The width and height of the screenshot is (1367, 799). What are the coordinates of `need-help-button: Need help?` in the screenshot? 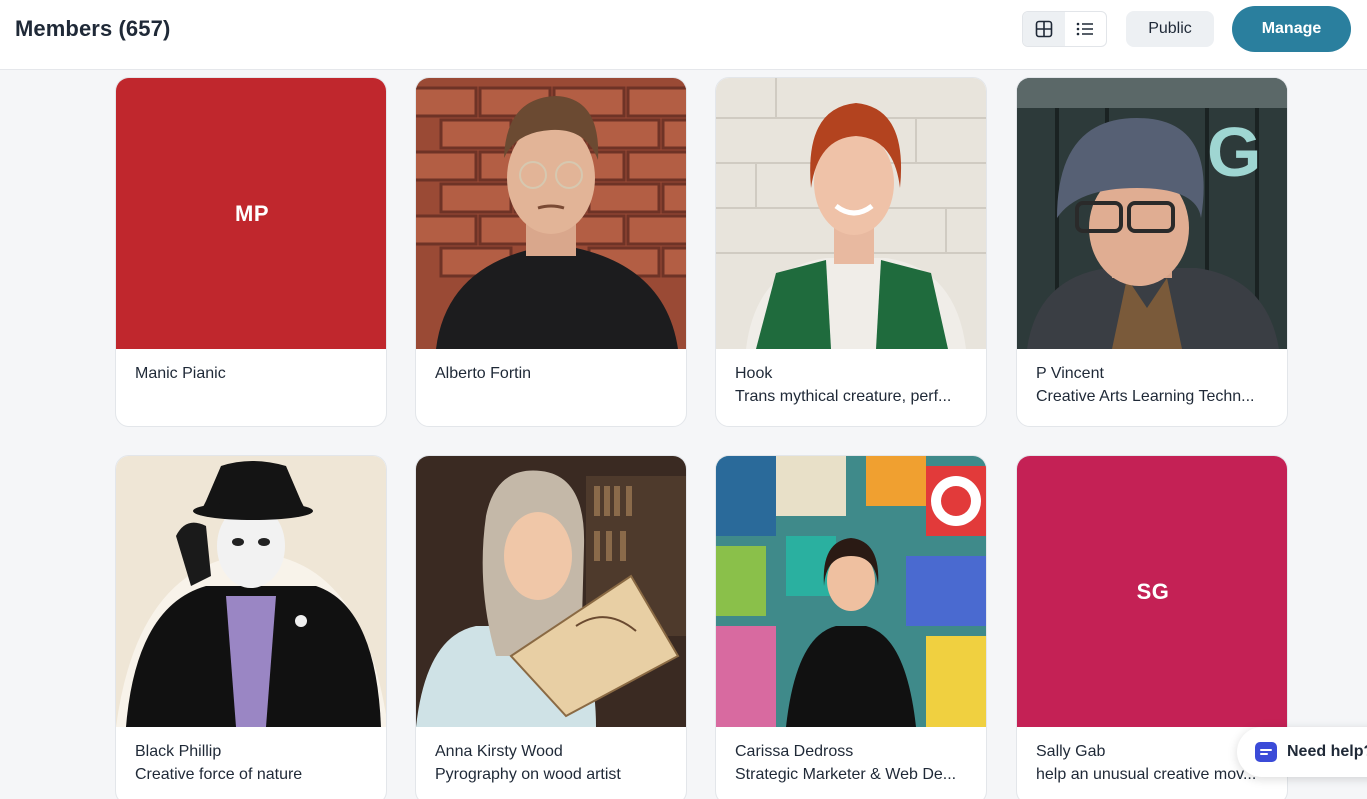 It's located at (1302, 752).